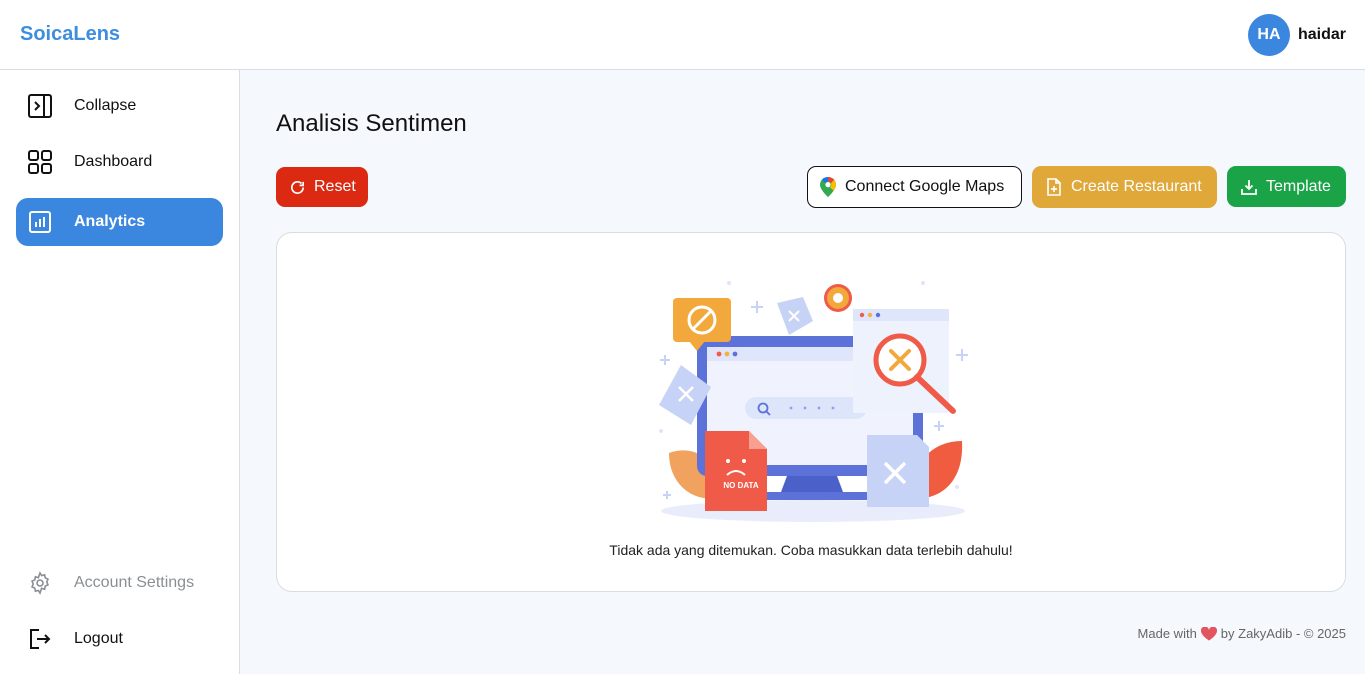 The image size is (1365, 674). Describe the element at coordinates (40, 639) in the screenshot. I see `logout-icon` at that location.